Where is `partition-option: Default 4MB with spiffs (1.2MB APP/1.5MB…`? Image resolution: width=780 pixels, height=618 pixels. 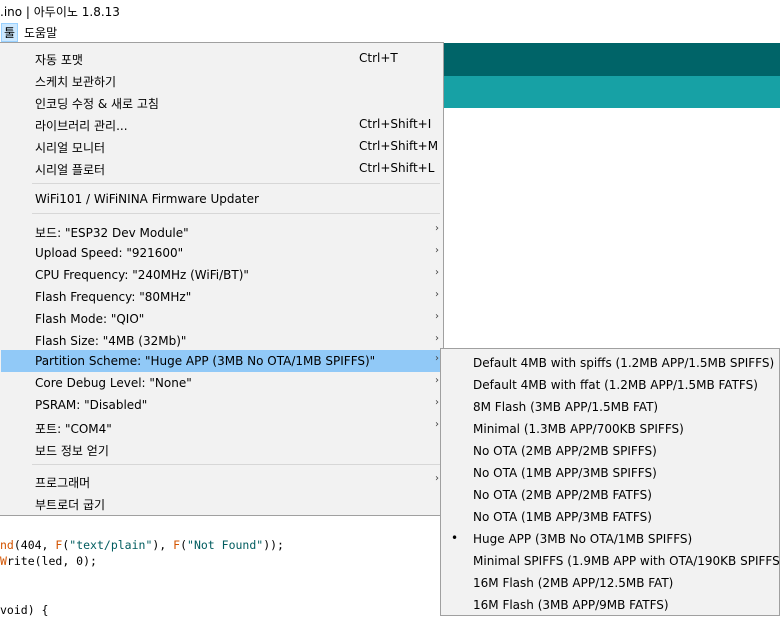
partition-option: Default 4MB with spiffs (1.2MB APP/1.5MB… is located at coordinates (610, 363).